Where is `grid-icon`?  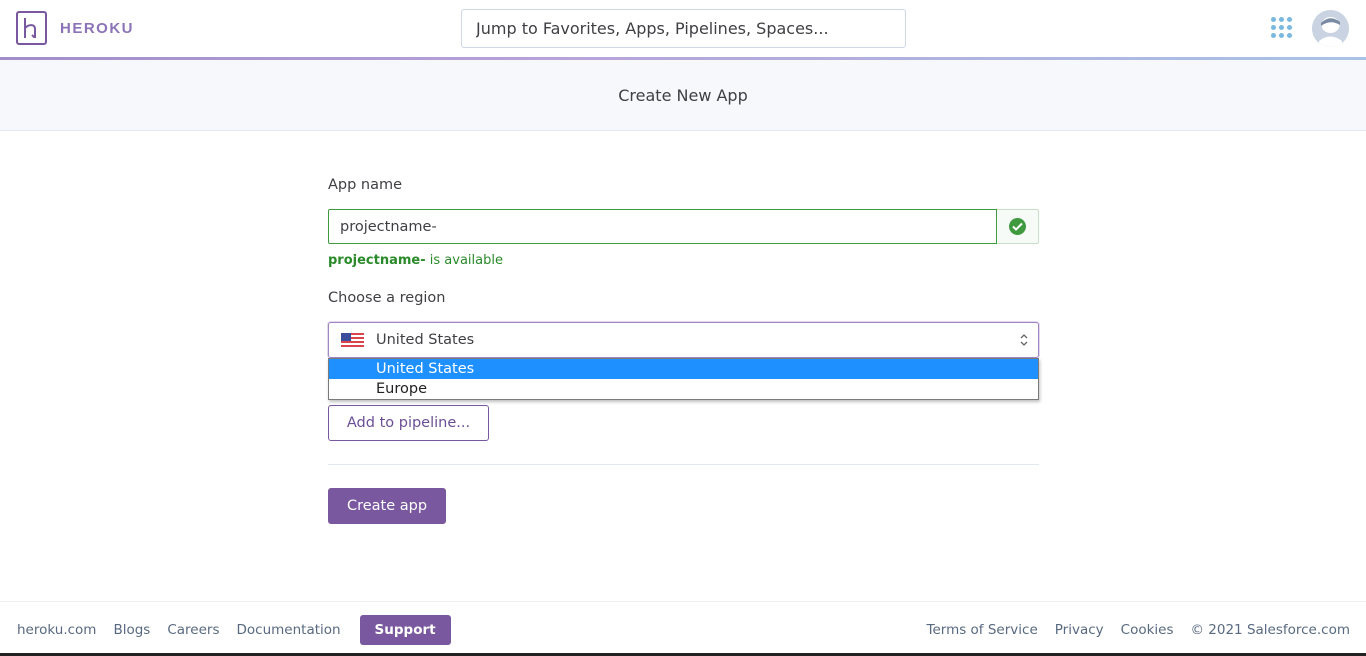
grid-icon is located at coordinates (1282, 28).